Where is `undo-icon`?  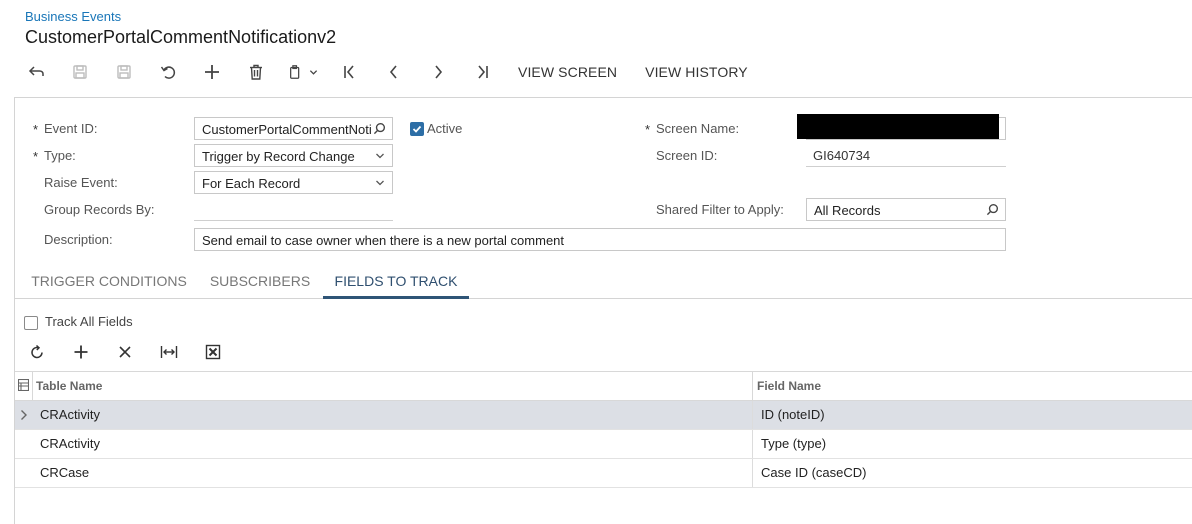
undo-icon is located at coordinates (168, 72).